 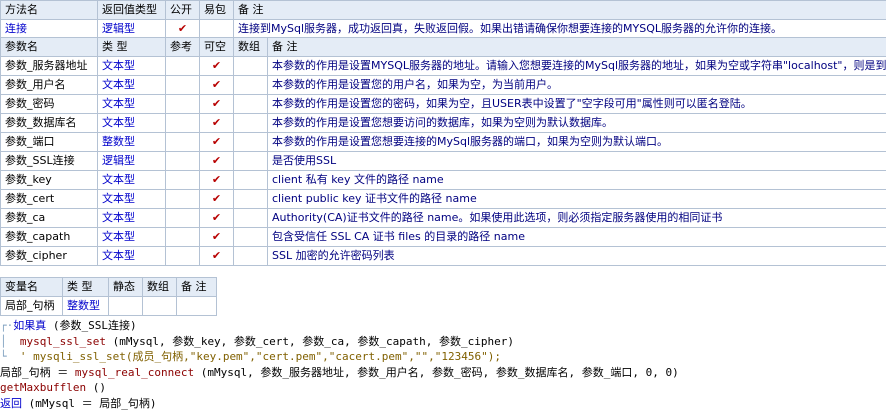 I want to click on method-name: 连接, so click(x=49, y=29).